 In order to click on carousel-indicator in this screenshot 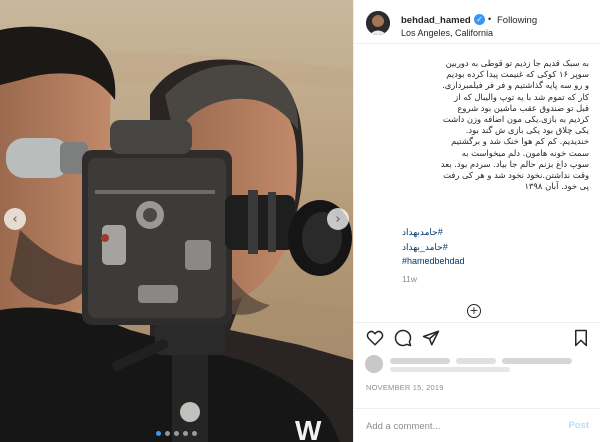, I will do `click(176, 433)`.